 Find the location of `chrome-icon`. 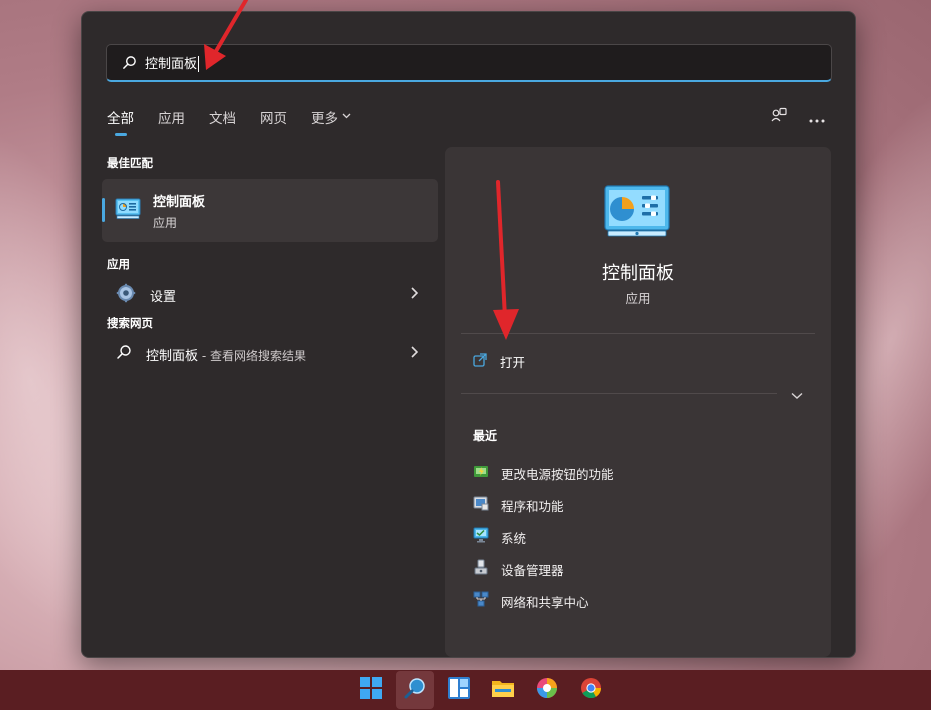

chrome-icon is located at coordinates (591, 690).